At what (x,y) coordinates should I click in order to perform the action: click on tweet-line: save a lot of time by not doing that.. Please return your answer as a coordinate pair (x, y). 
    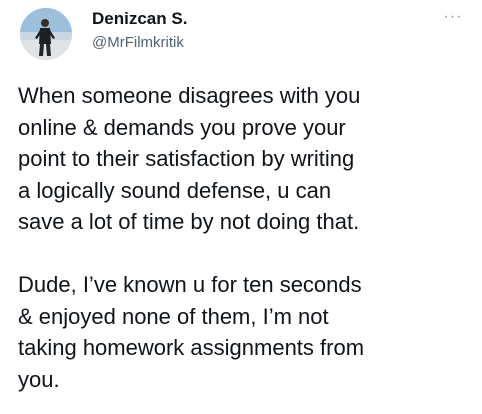
    Looking at the image, I should click on (189, 222).